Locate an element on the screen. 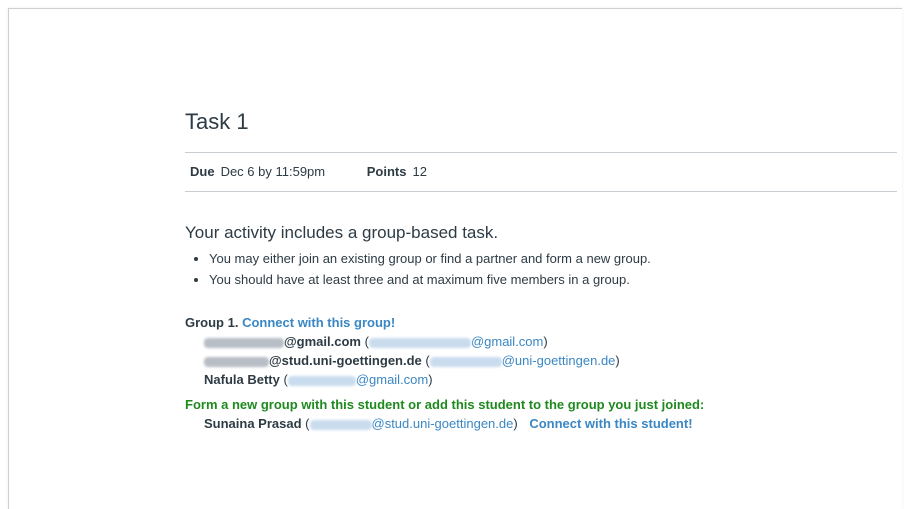 The image size is (904, 509). member-name: @gmail.com is located at coordinates (322, 341).